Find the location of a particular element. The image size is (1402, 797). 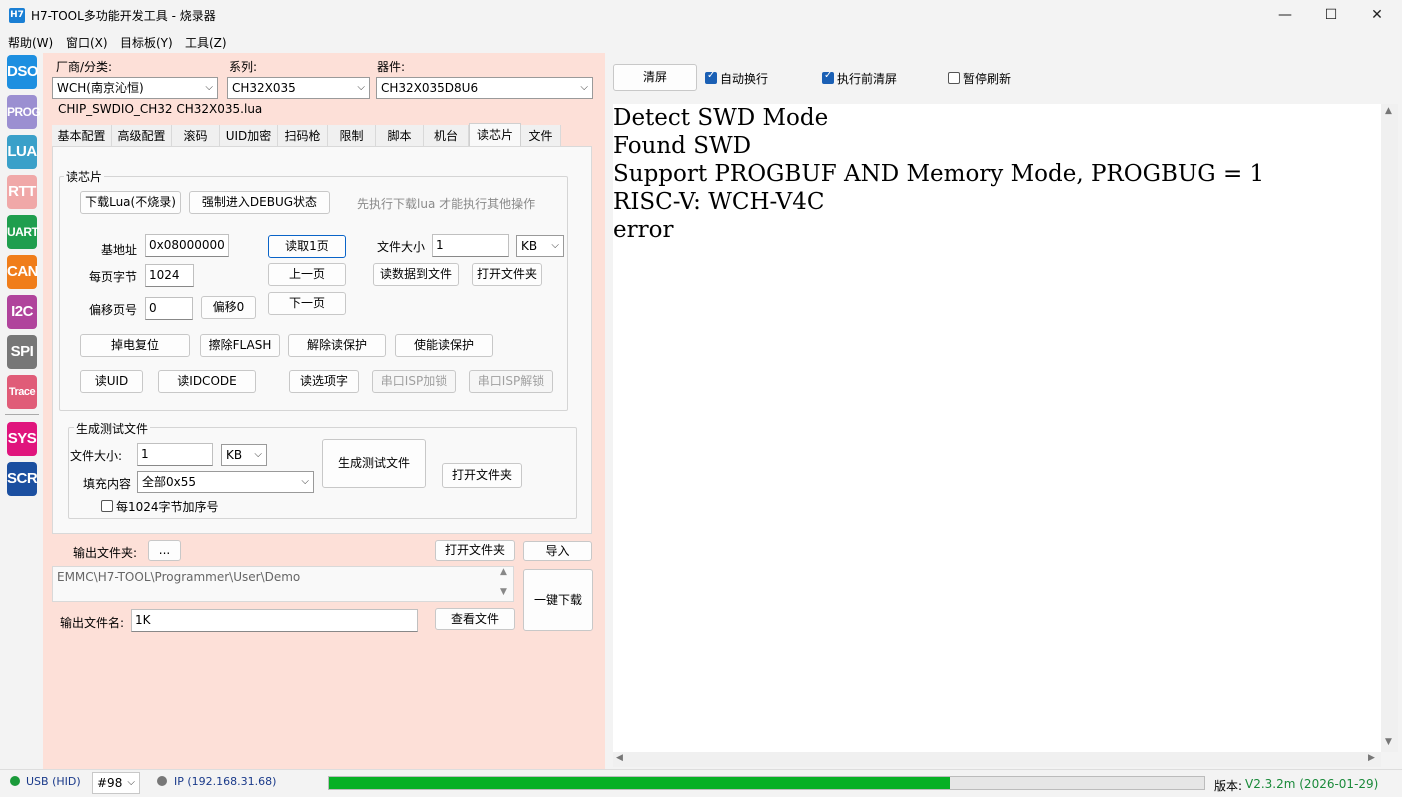

test-size-label: 文件大小: is located at coordinates (96, 456).